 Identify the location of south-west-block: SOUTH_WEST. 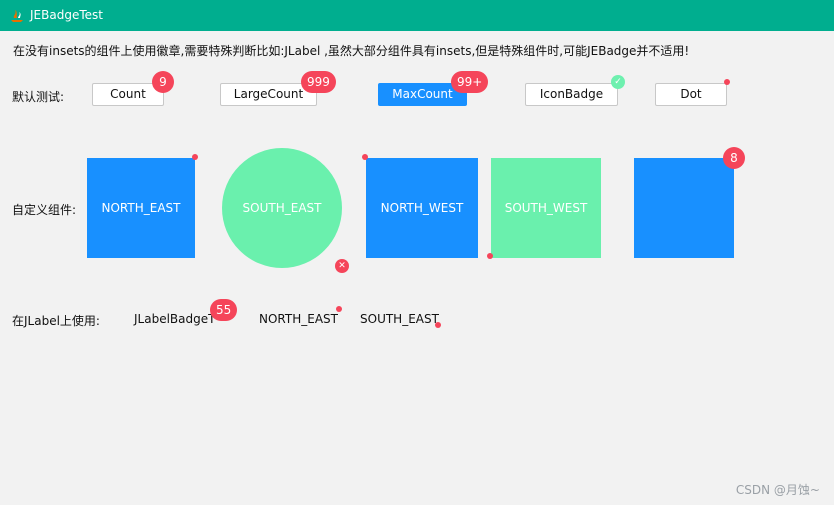
(546, 208).